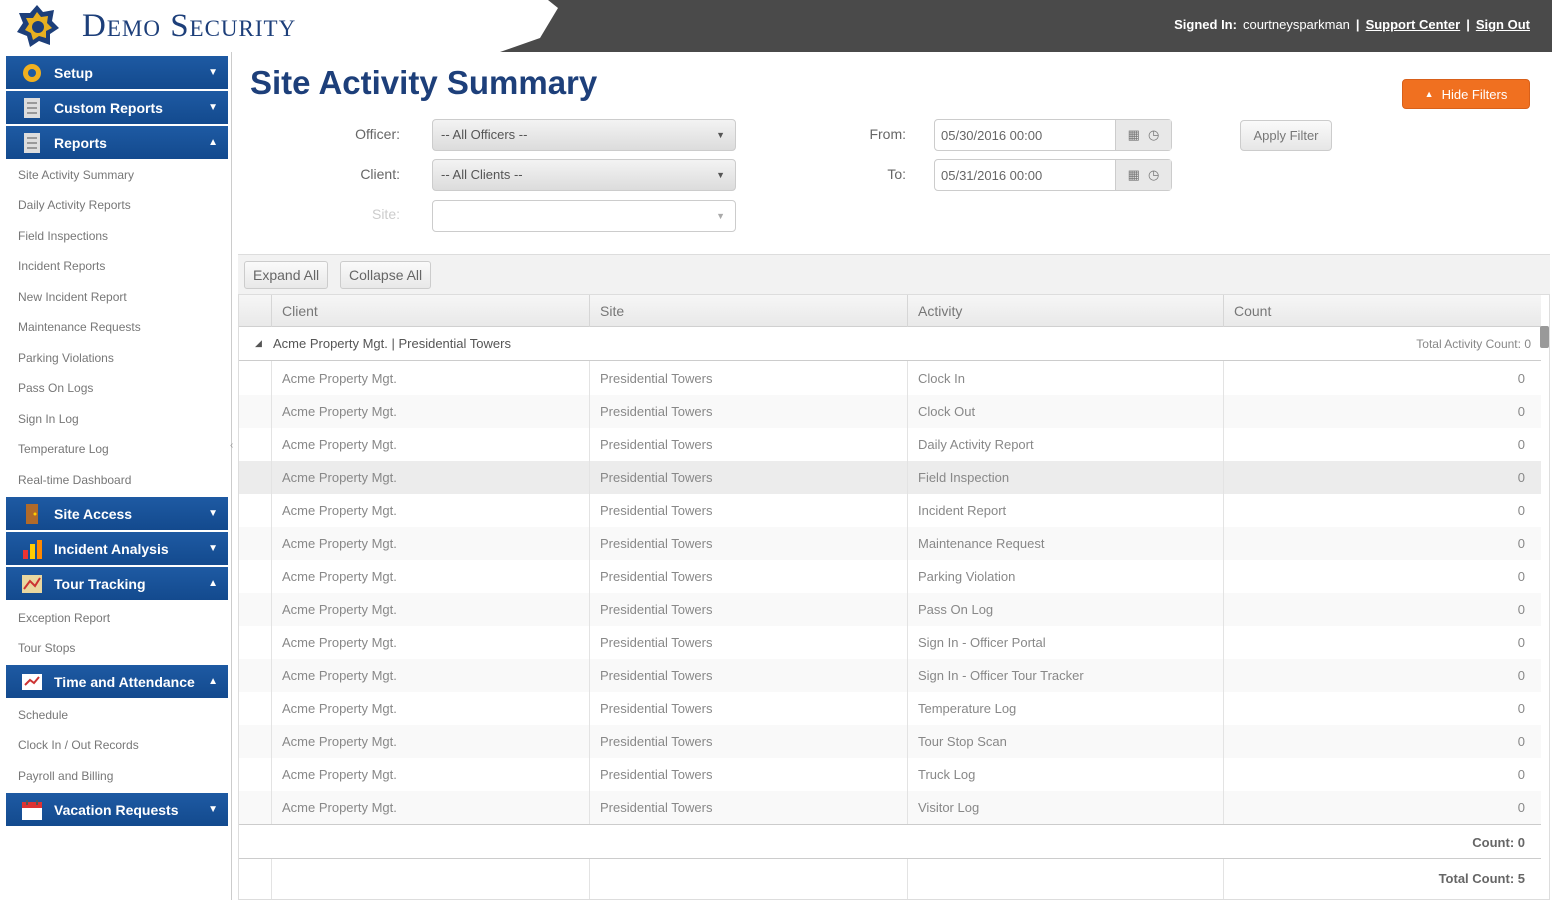 This screenshot has height=900, width=1552. I want to click on sign-out-link: Sign Out, so click(1503, 24).